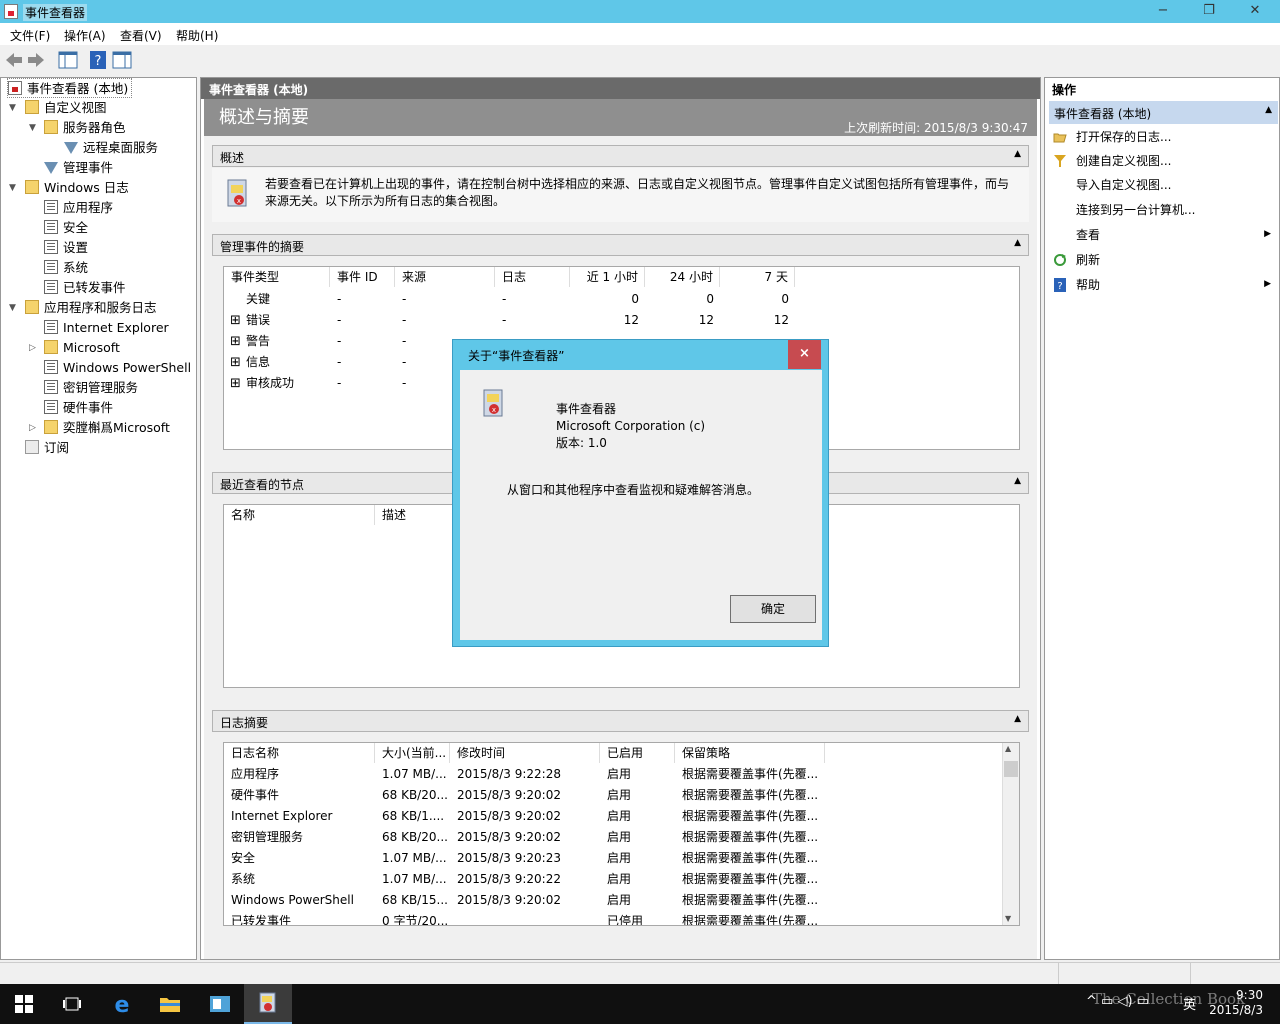  I want to click on col-source: 来源, so click(445, 277).